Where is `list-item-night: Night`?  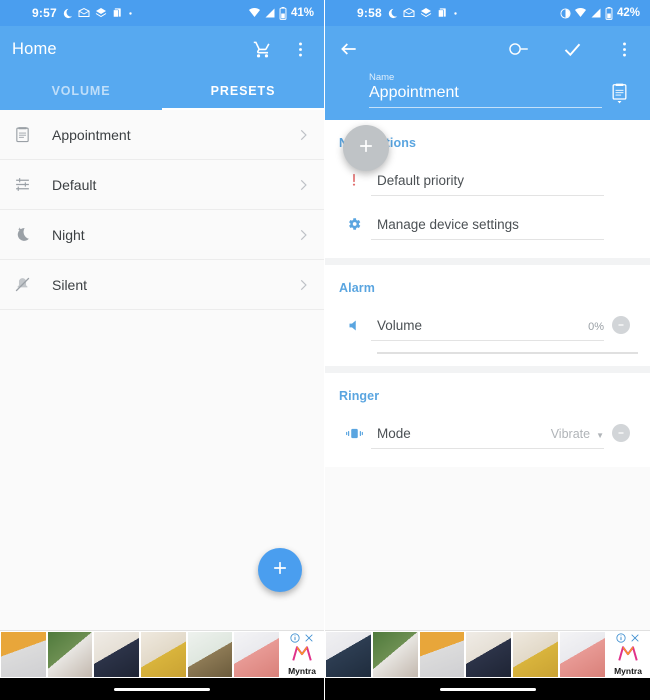
list-item-night: Night is located at coordinates (162, 235).